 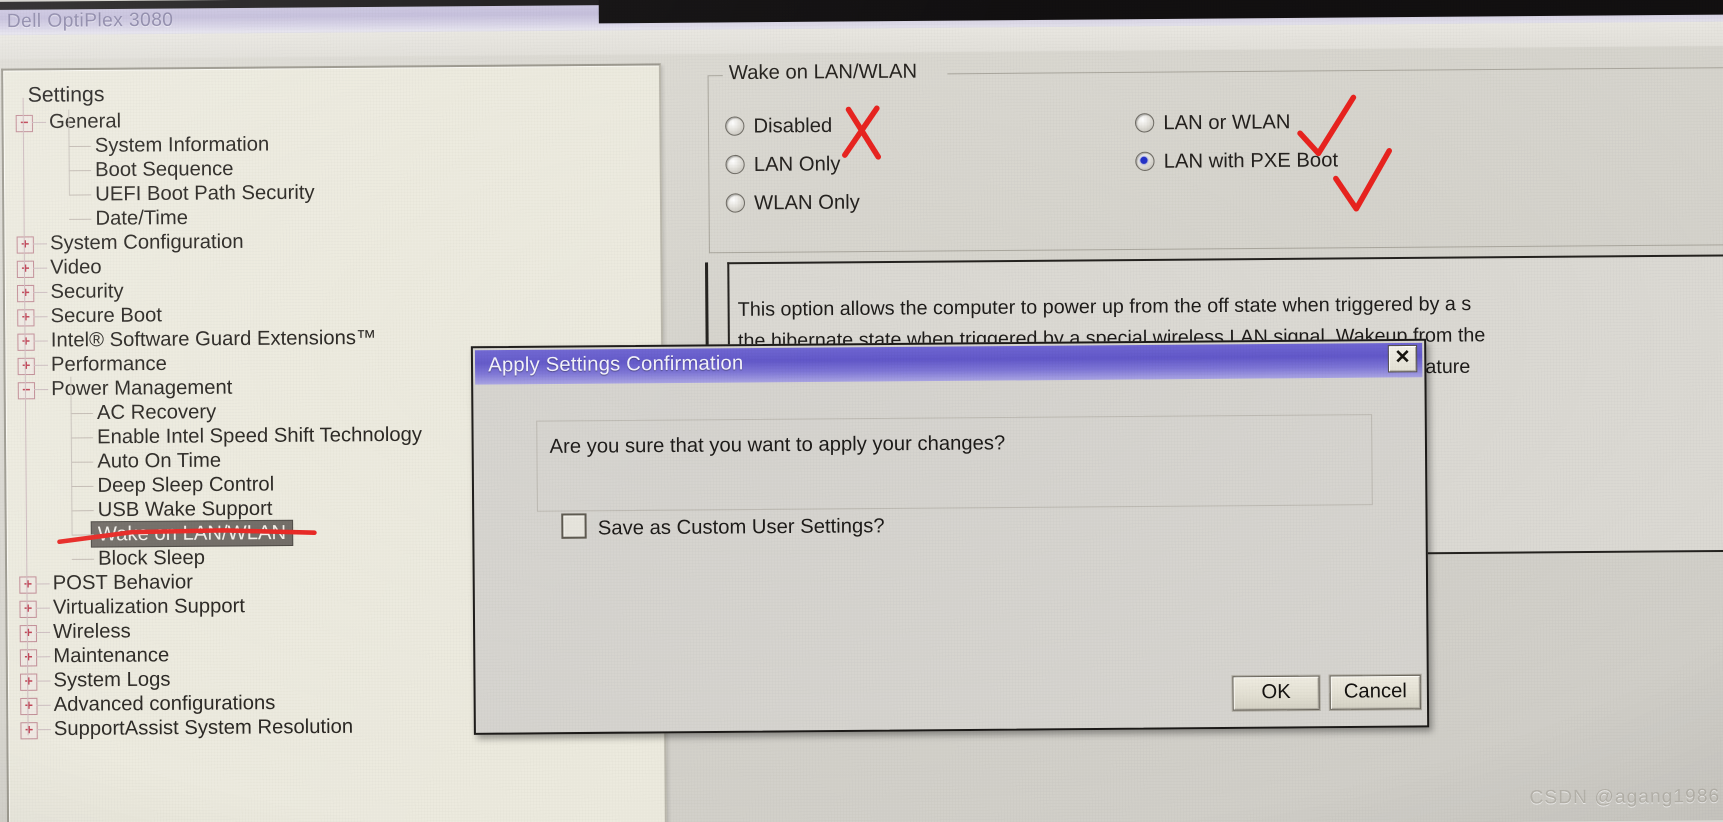 What do you see at coordinates (715, 76) in the screenshot?
I see `groupbox-border-left` at bounding box center [715, 76].